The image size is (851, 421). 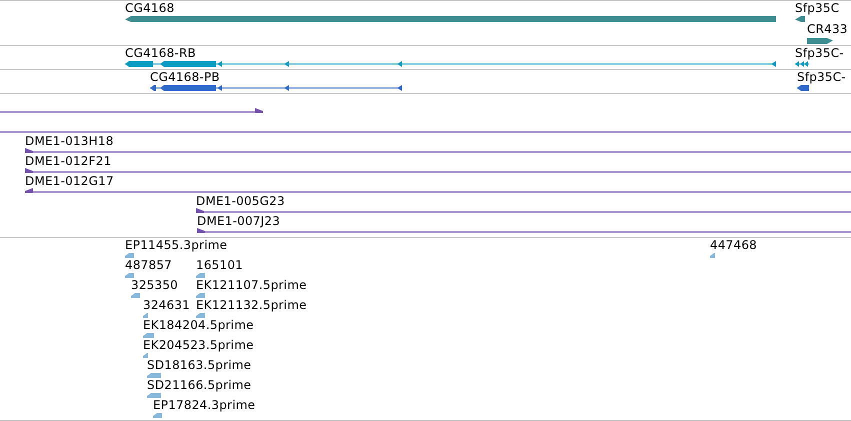 What do you see at coordinates (69, 141) in the screenshot?
I see `feature-label: DME1-013H18` at bounding box center [69, 141].